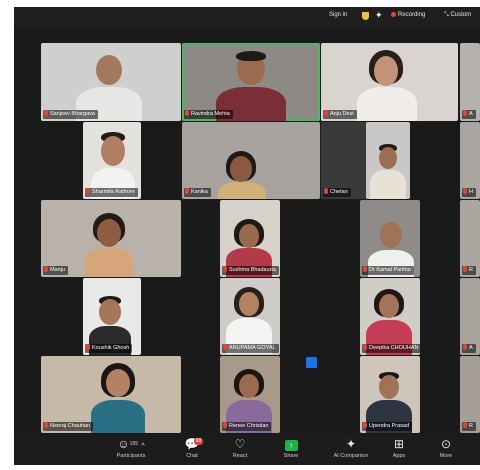 This screenshot has width=480, height=470. What do you see at coordinates (197, 192) in the screenshot?
I see `participant-name-tag: Kanika` at bounding box center [197, 192].